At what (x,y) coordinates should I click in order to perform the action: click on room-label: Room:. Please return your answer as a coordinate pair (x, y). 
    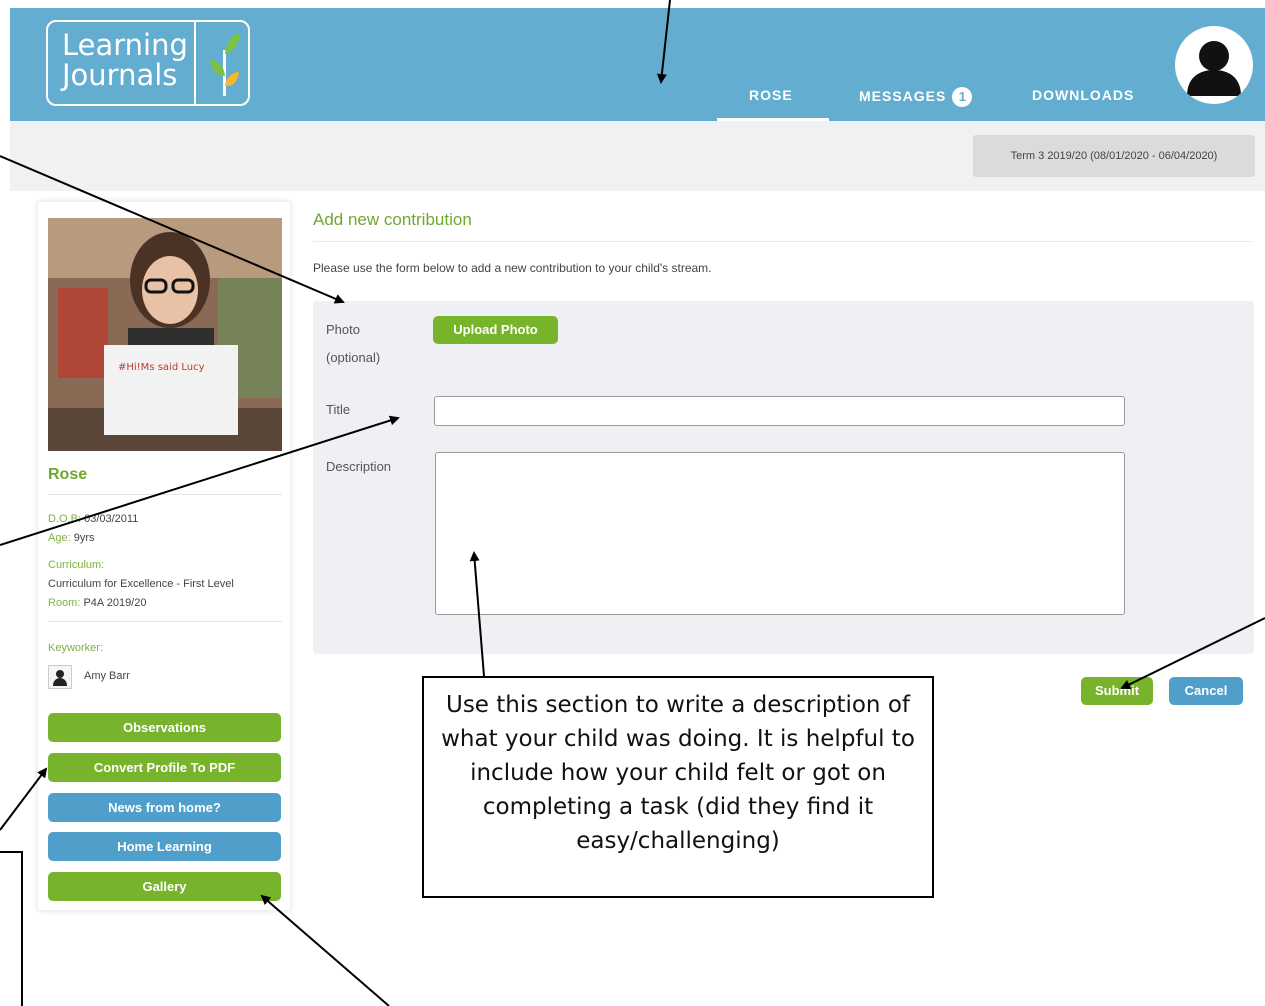
    Looking at the image, I should click on (64, 603).